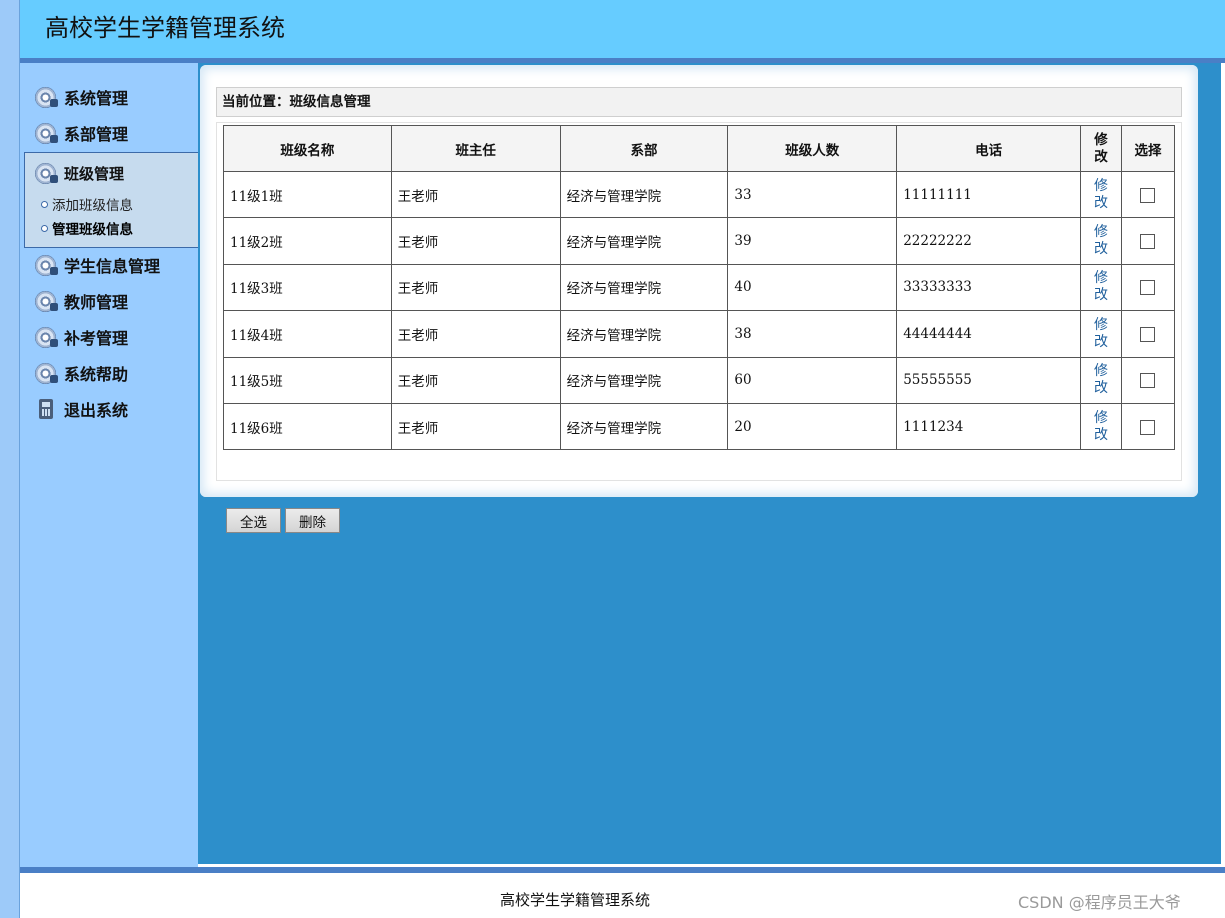  I want to click on sidebar-item-label: 教师管理, so click(96, 302).